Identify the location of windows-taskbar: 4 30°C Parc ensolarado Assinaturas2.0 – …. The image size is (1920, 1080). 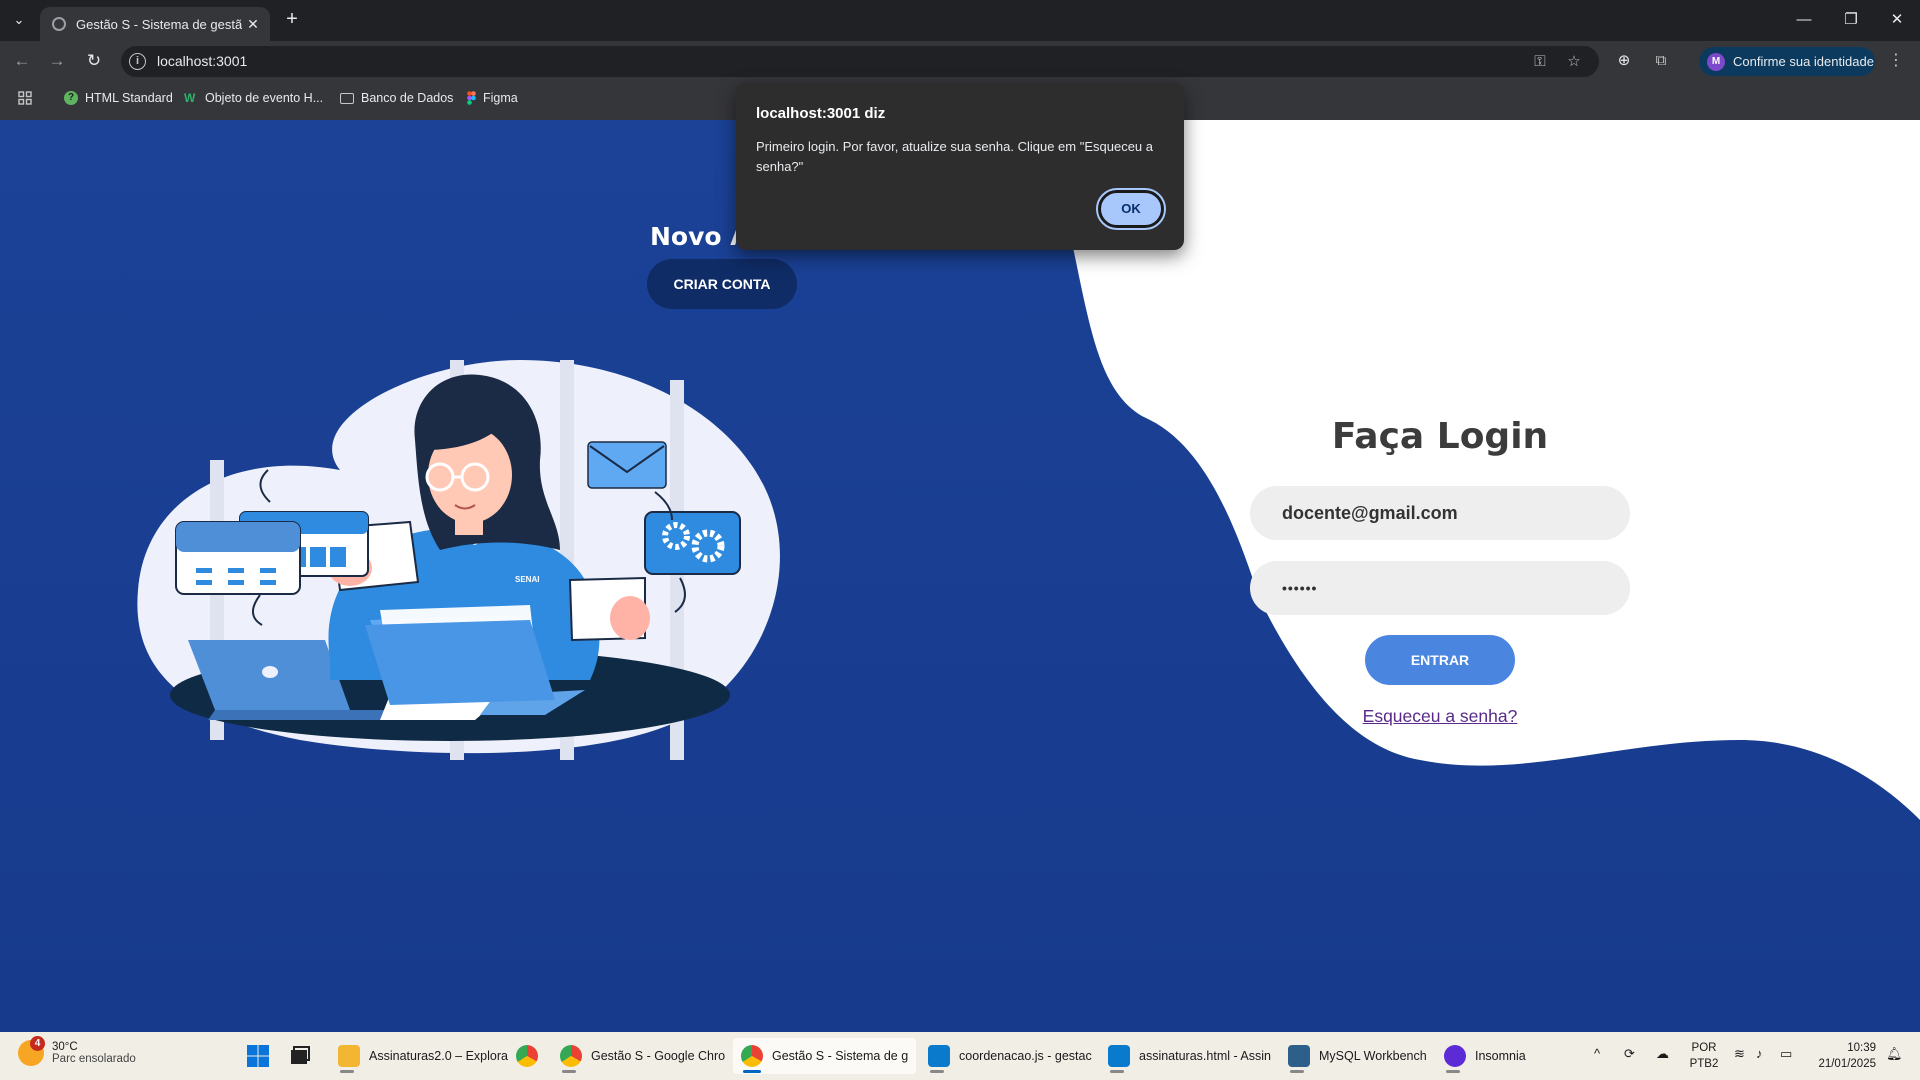
(960, 1056).